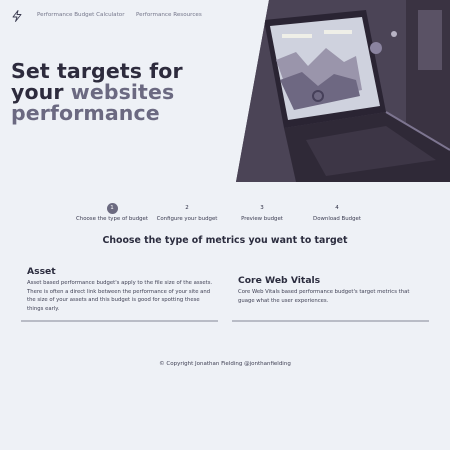 The image size is (450, 450). What do you see at coordinates (112, 208) in the screenshot?
I see `step-number: 1` at bounding box center [112, 208].